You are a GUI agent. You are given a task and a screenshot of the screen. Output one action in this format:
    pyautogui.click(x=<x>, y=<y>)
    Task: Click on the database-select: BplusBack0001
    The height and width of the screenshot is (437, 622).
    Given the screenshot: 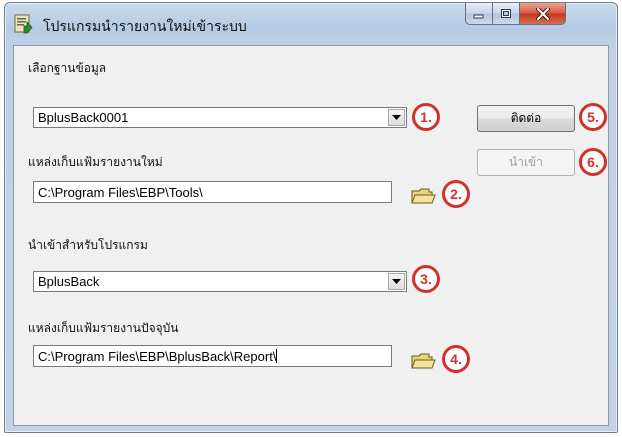 What is the action you would take?
    pyautogui.click(x=220, y=117)
    